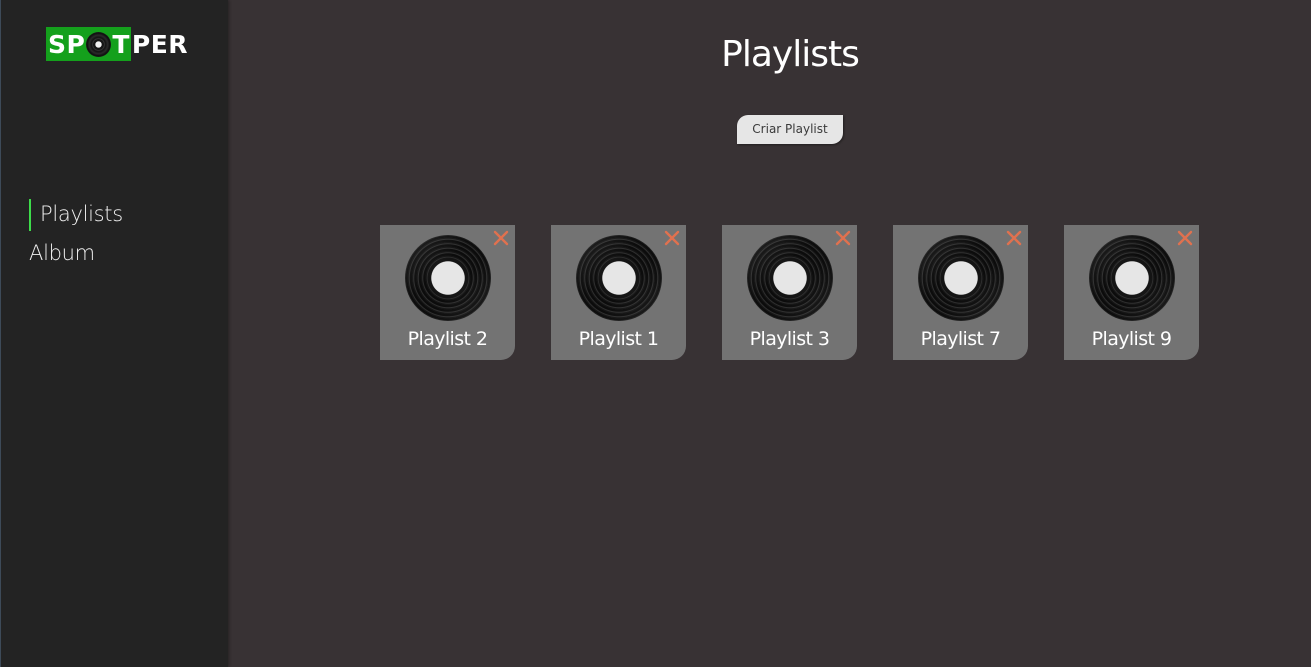 This screenshot has height=667, width=1311. What do you see at coordinates (618, 339) in the screenshot?
I see `playlist-name: Playlist 1` at bounding box center [618, 339].